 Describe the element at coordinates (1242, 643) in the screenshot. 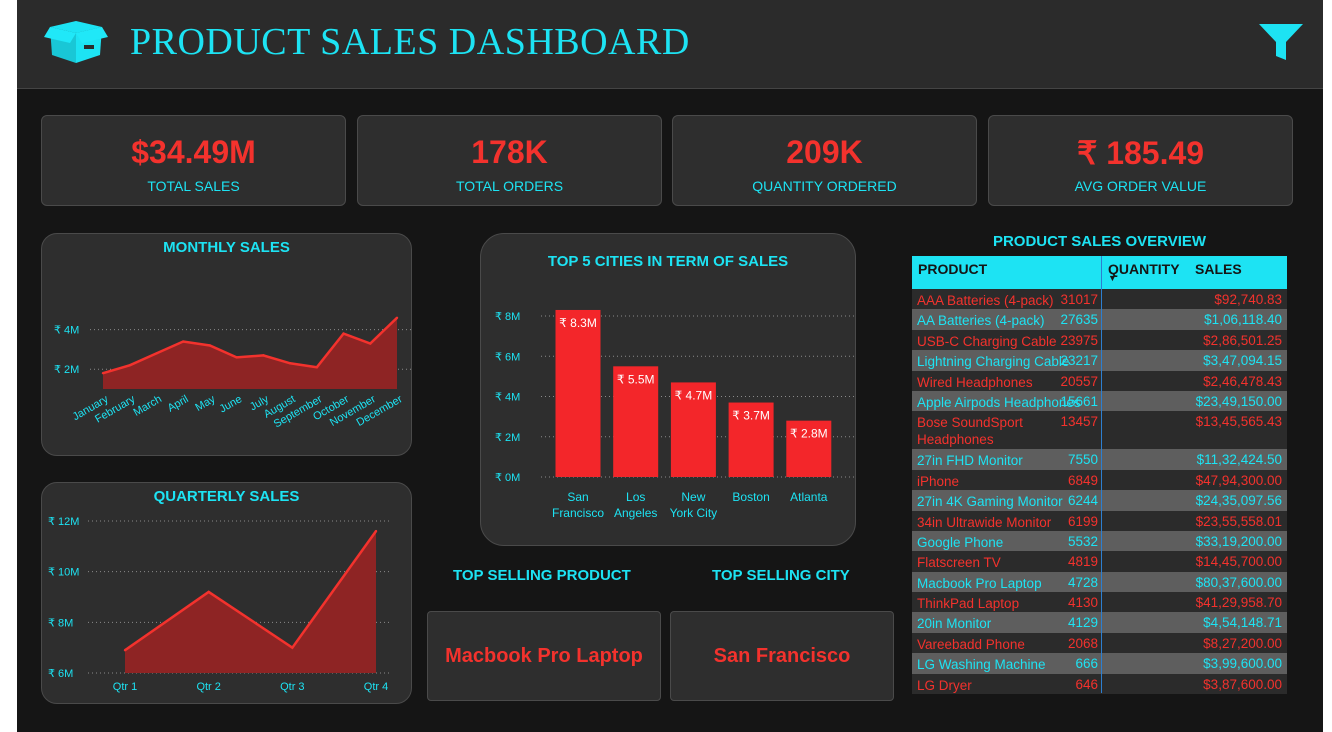

I see `sales-cell: $8,27,200.00` at that location.